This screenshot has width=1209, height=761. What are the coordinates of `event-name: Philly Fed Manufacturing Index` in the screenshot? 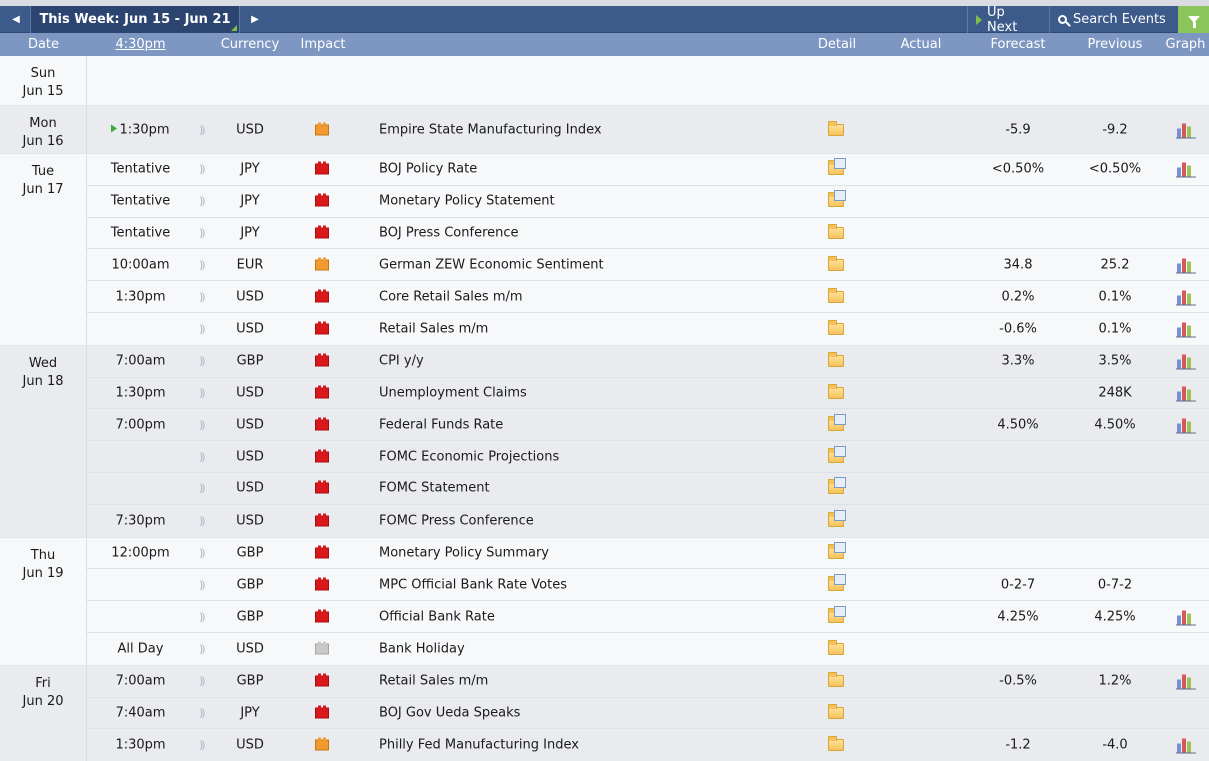 It's located at (479, 745).